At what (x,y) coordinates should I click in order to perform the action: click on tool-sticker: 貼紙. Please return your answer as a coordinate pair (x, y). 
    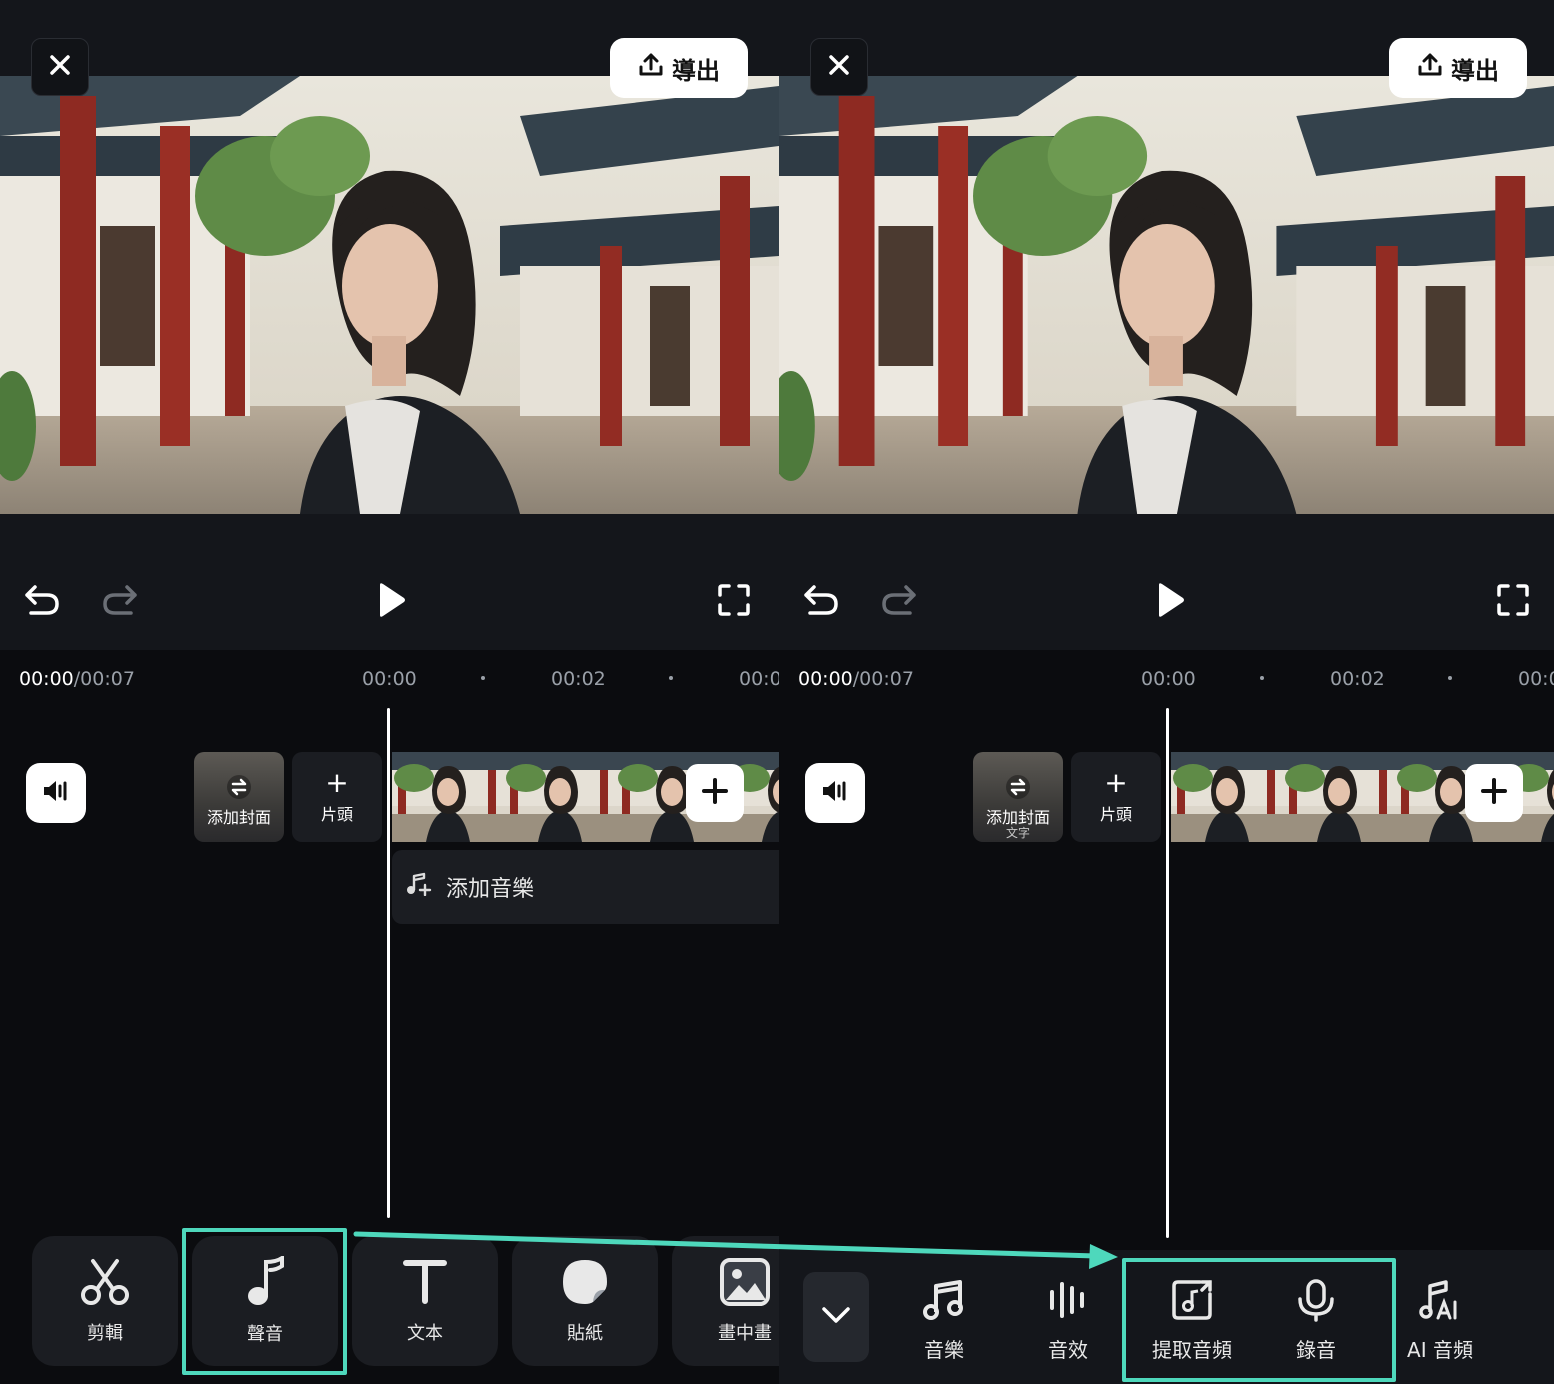
    Looking at the image, I should click on (585, 1301).